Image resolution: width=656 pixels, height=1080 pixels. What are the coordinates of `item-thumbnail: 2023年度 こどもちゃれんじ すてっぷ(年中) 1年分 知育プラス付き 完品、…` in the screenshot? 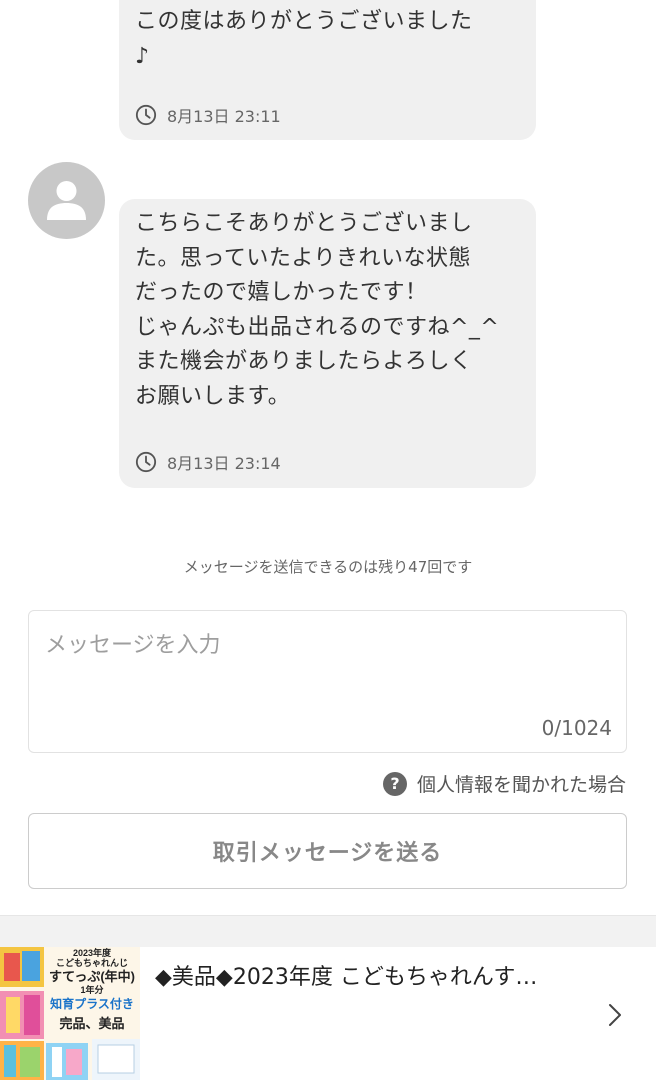 It's located at (70, 1013).